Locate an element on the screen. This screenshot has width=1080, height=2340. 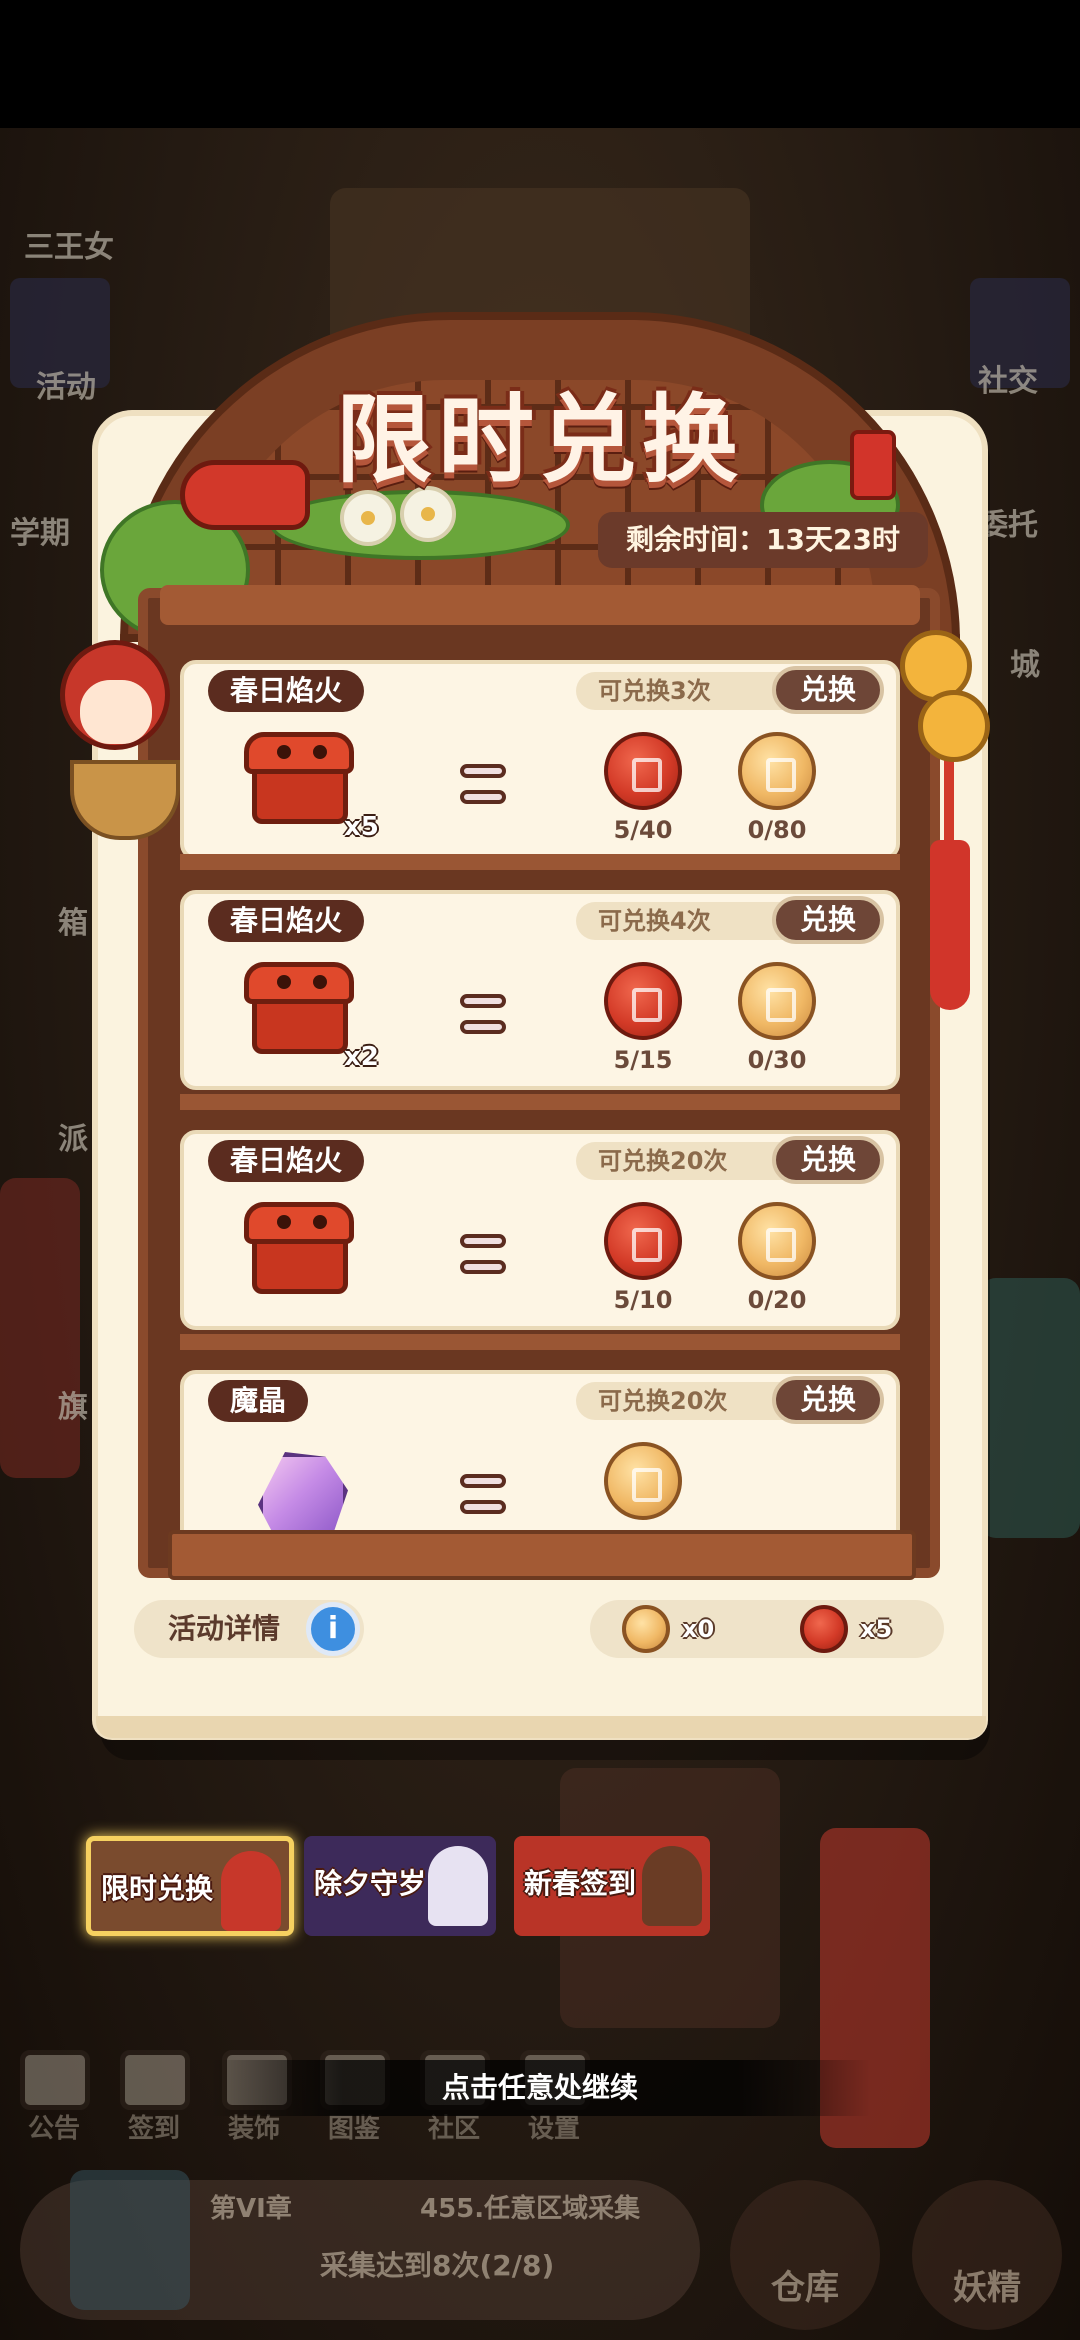
shelf-base is located at coordinates (542, 1555).